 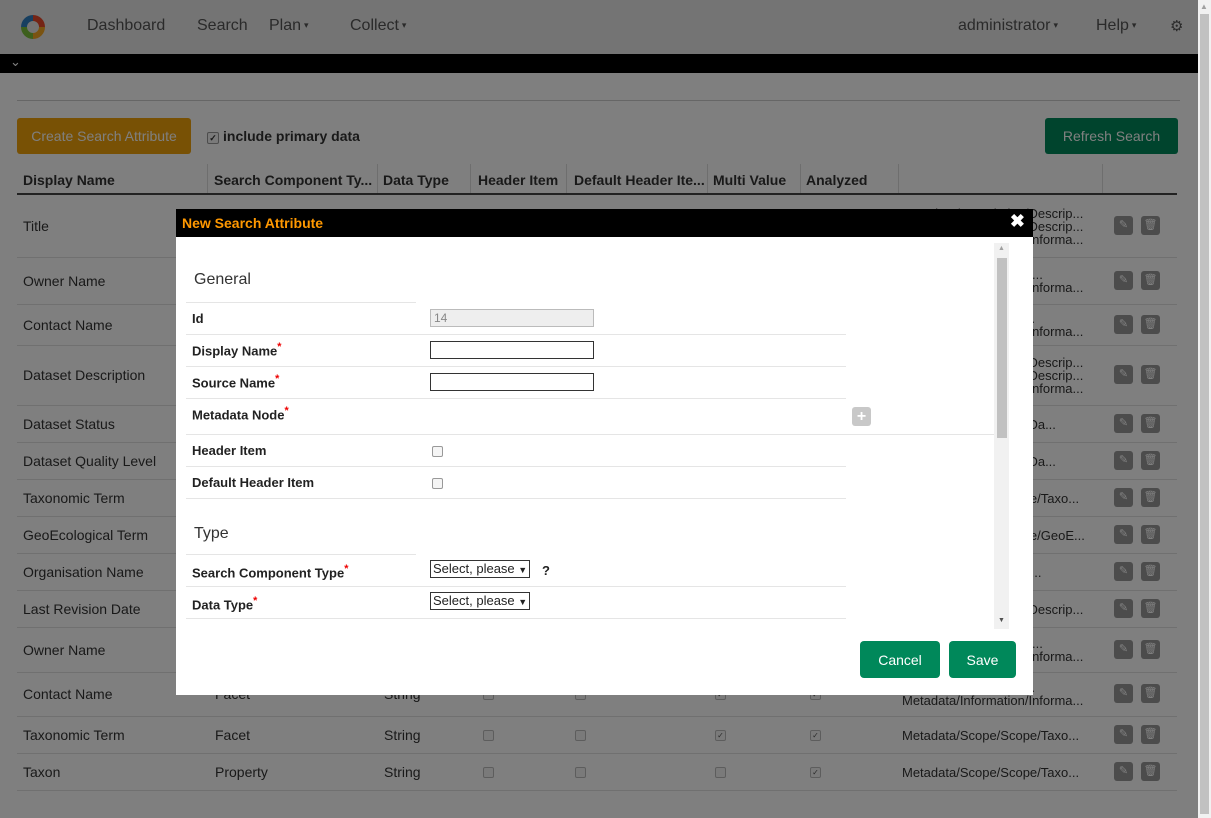 I want to click on default-header-item-label: Default Header Item, so click(x=253, y=482).